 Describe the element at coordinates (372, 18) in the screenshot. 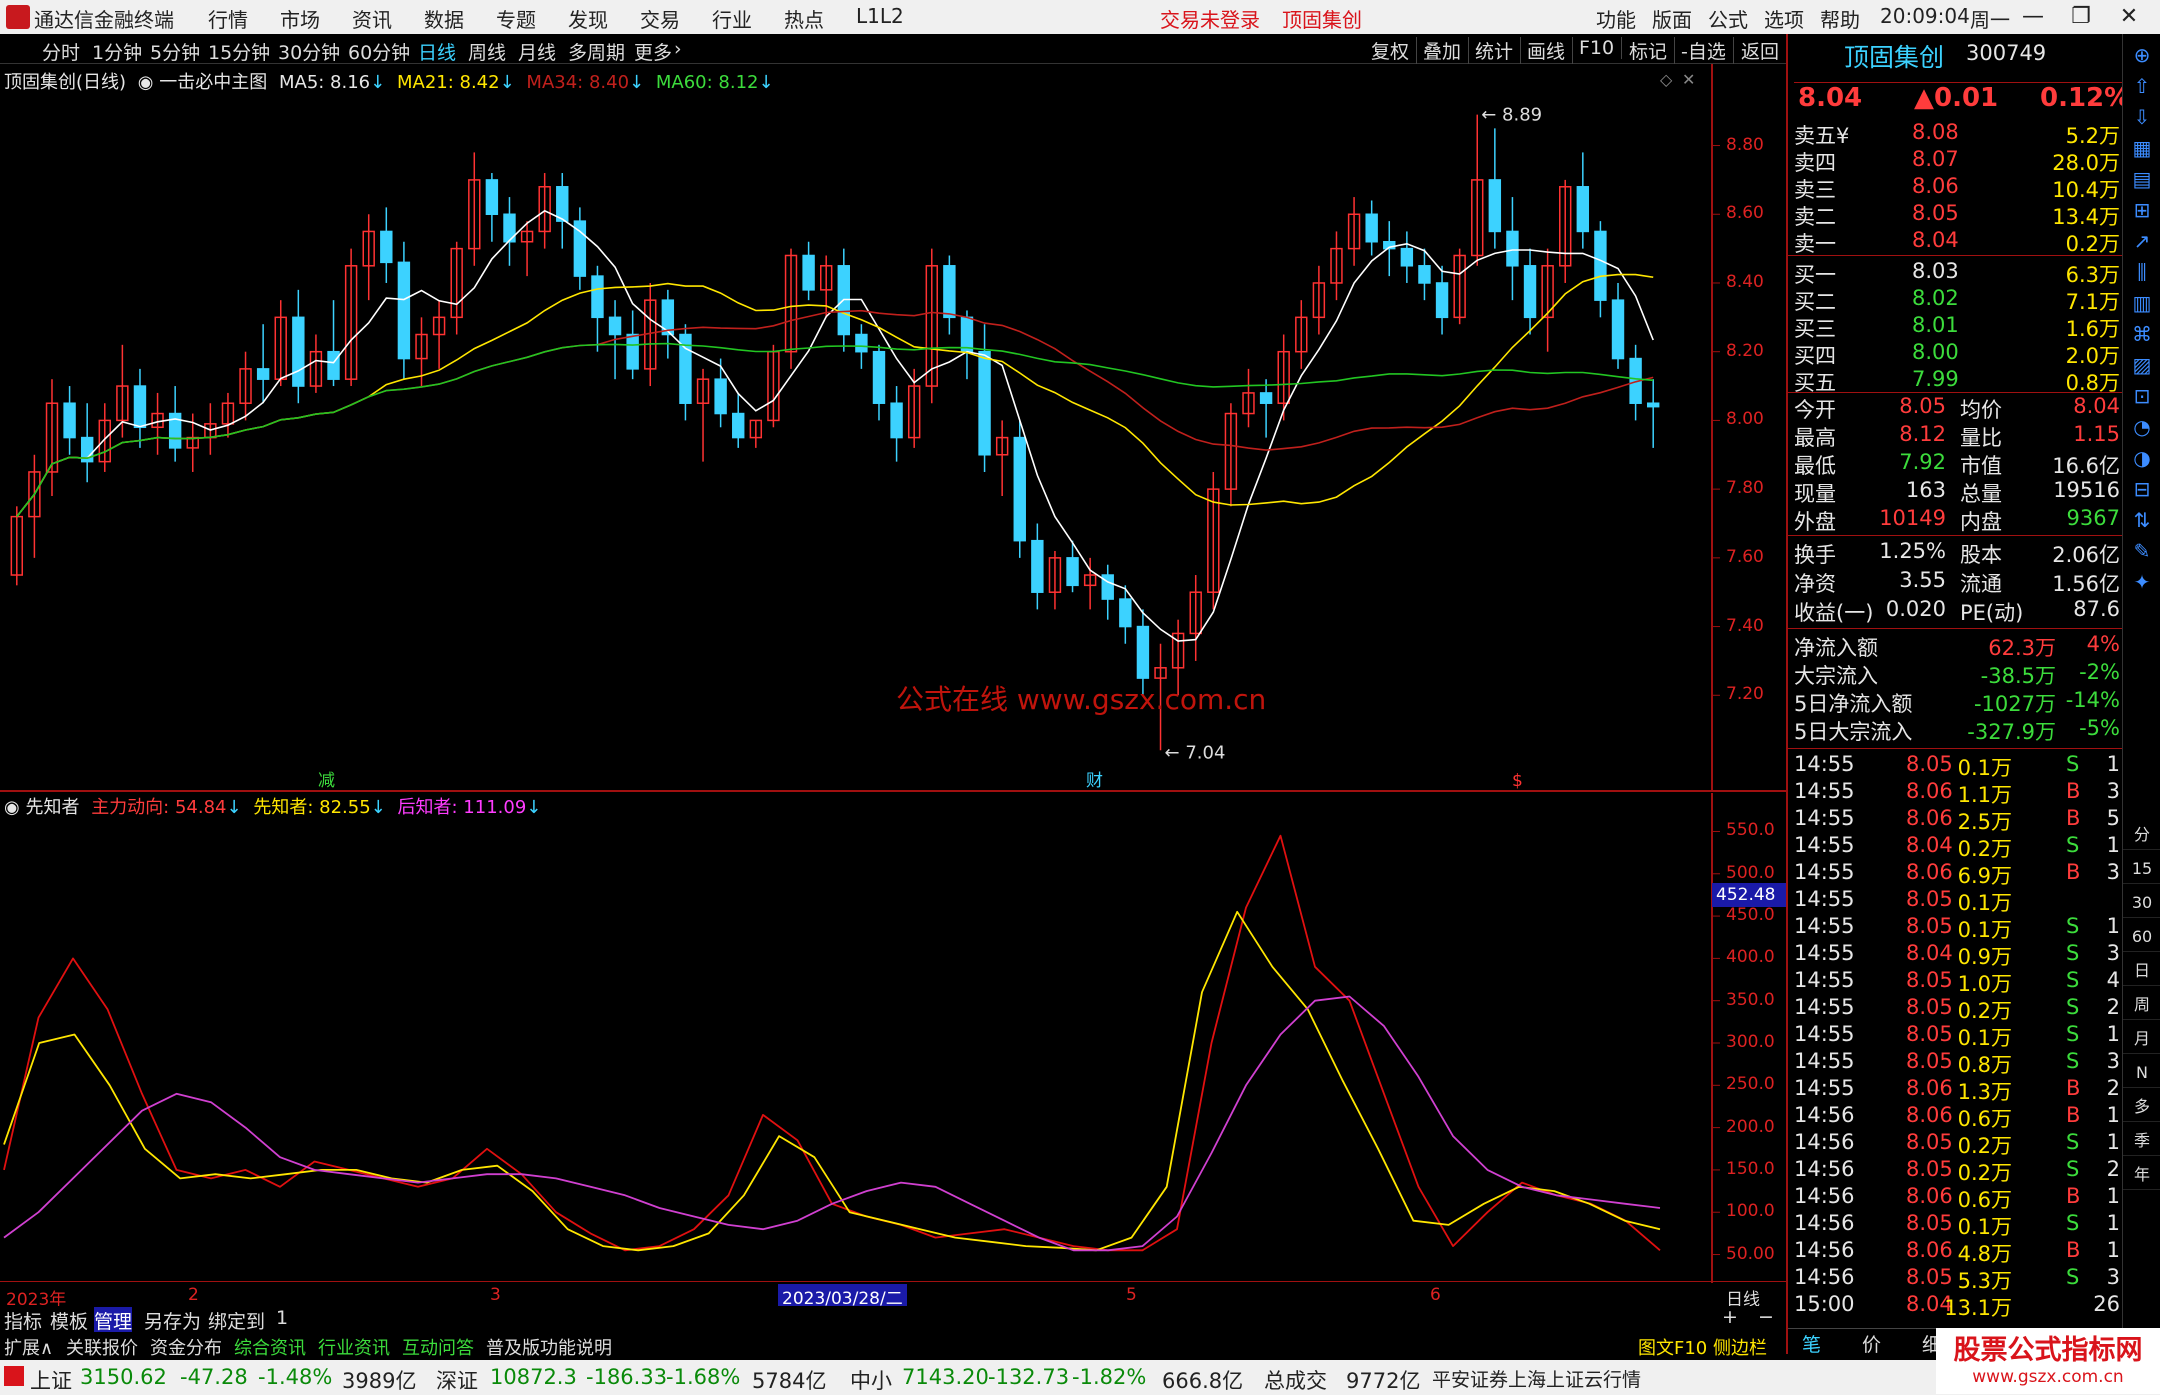

I see `menu-zixun: 资讯` at that location.